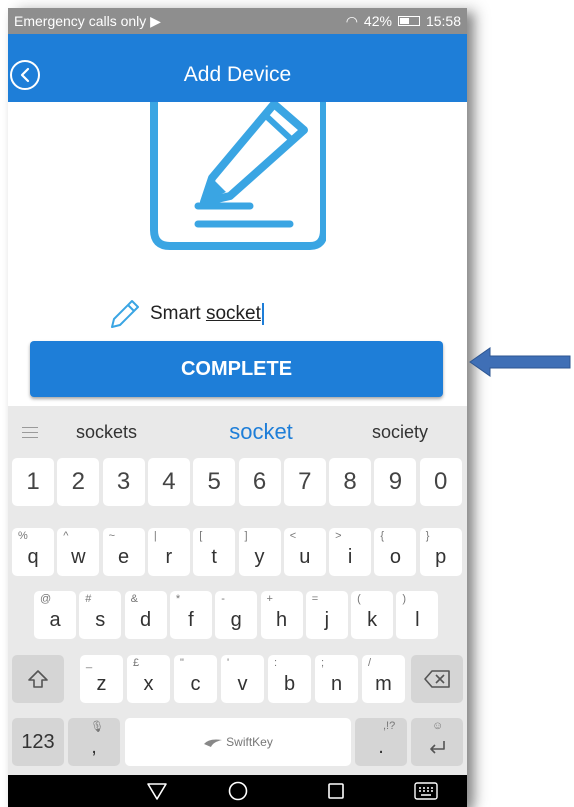  Describe the element at coordinates (351, 20) in the screenshot. I see `wifi-icon: ◠` at that location.